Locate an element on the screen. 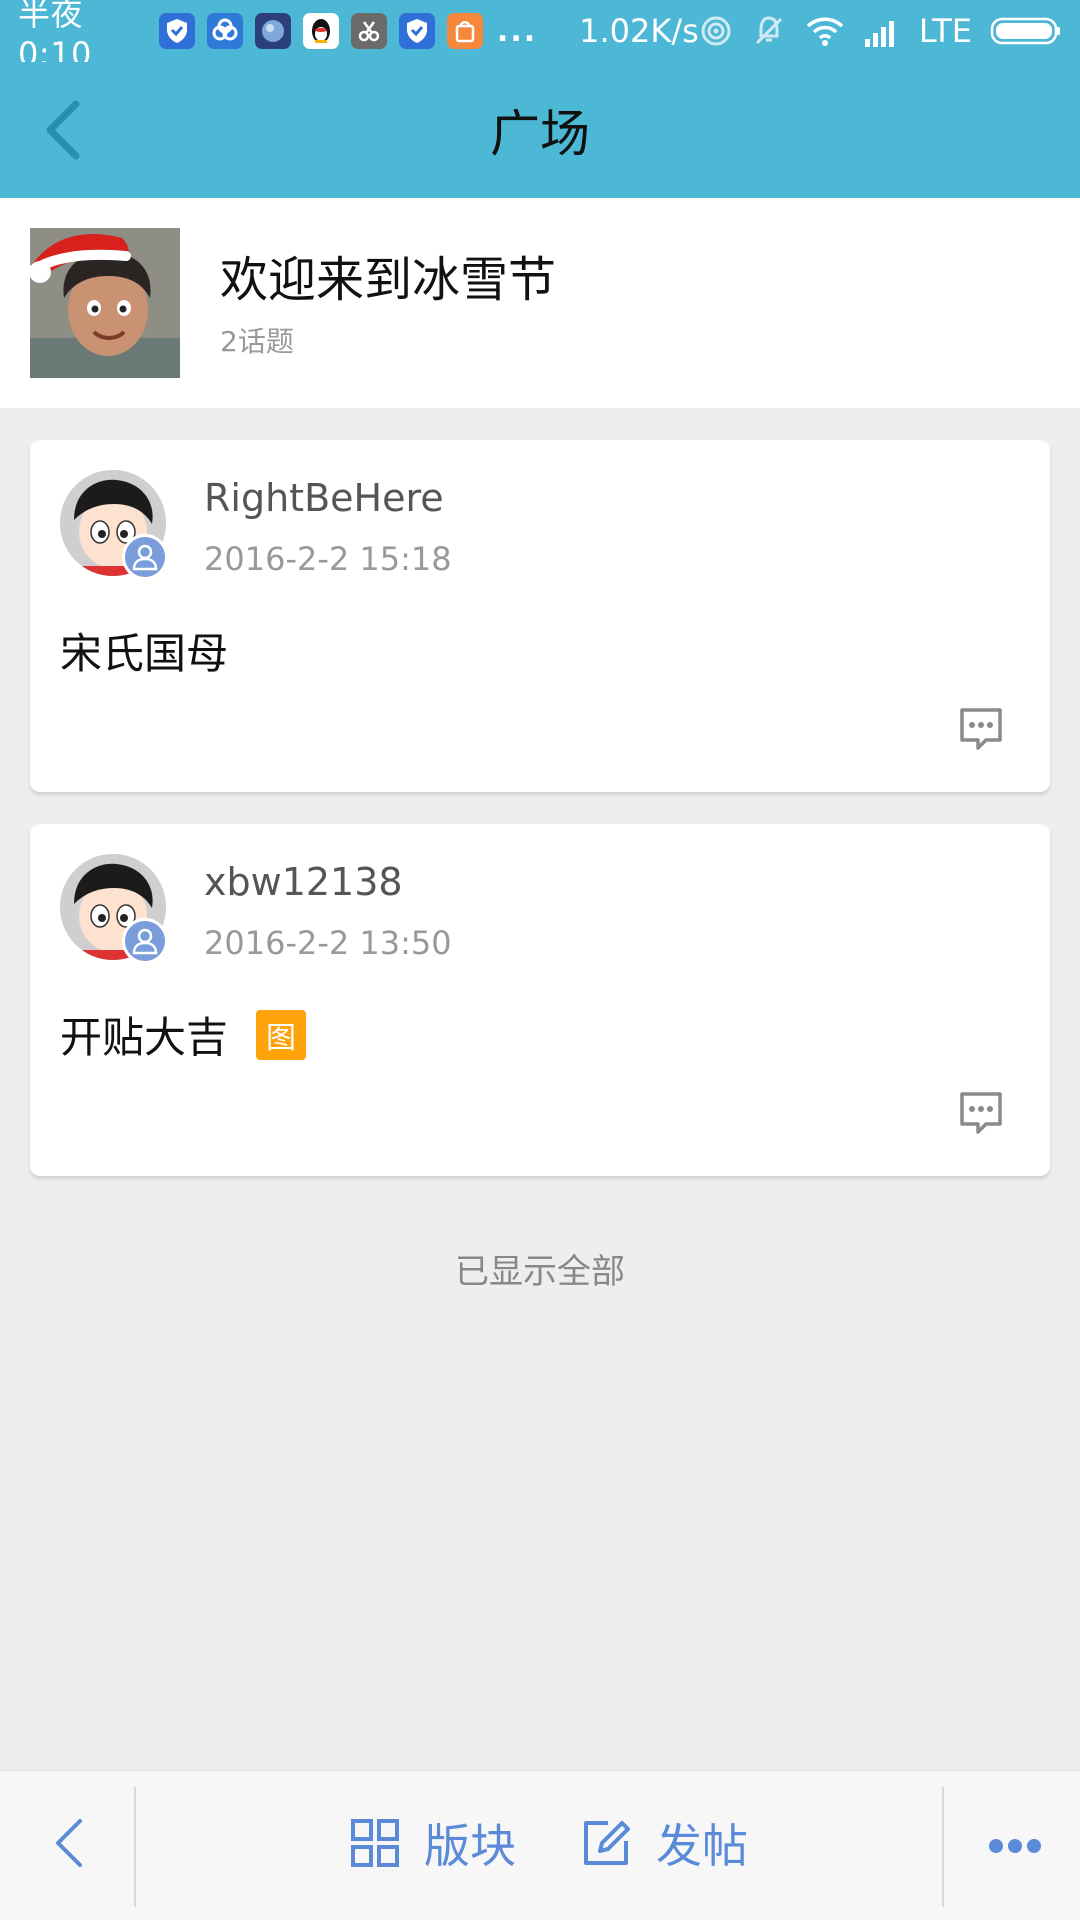 The width and height of the screenshot is (1080, 1920). globe-app-icon is located at coordinates (272, 31).